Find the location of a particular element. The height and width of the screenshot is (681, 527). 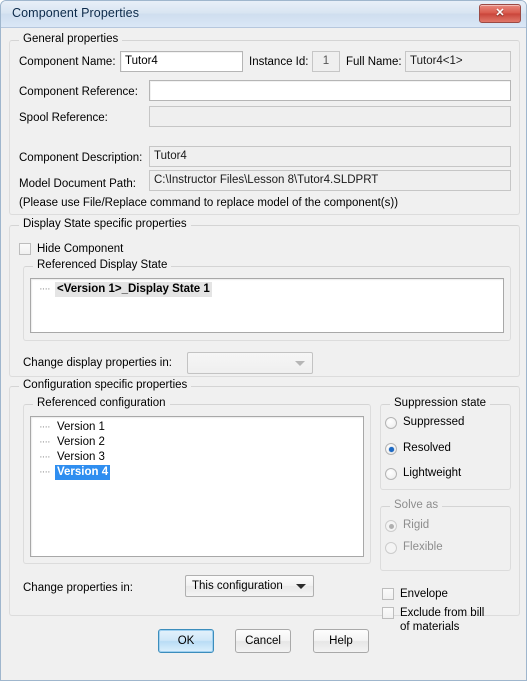

radio-rigid-dot is located at coordinates (391, 526).